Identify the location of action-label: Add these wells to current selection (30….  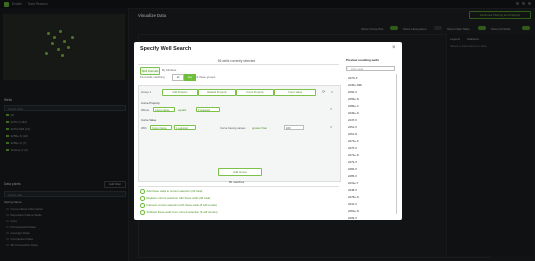
(174, 191).